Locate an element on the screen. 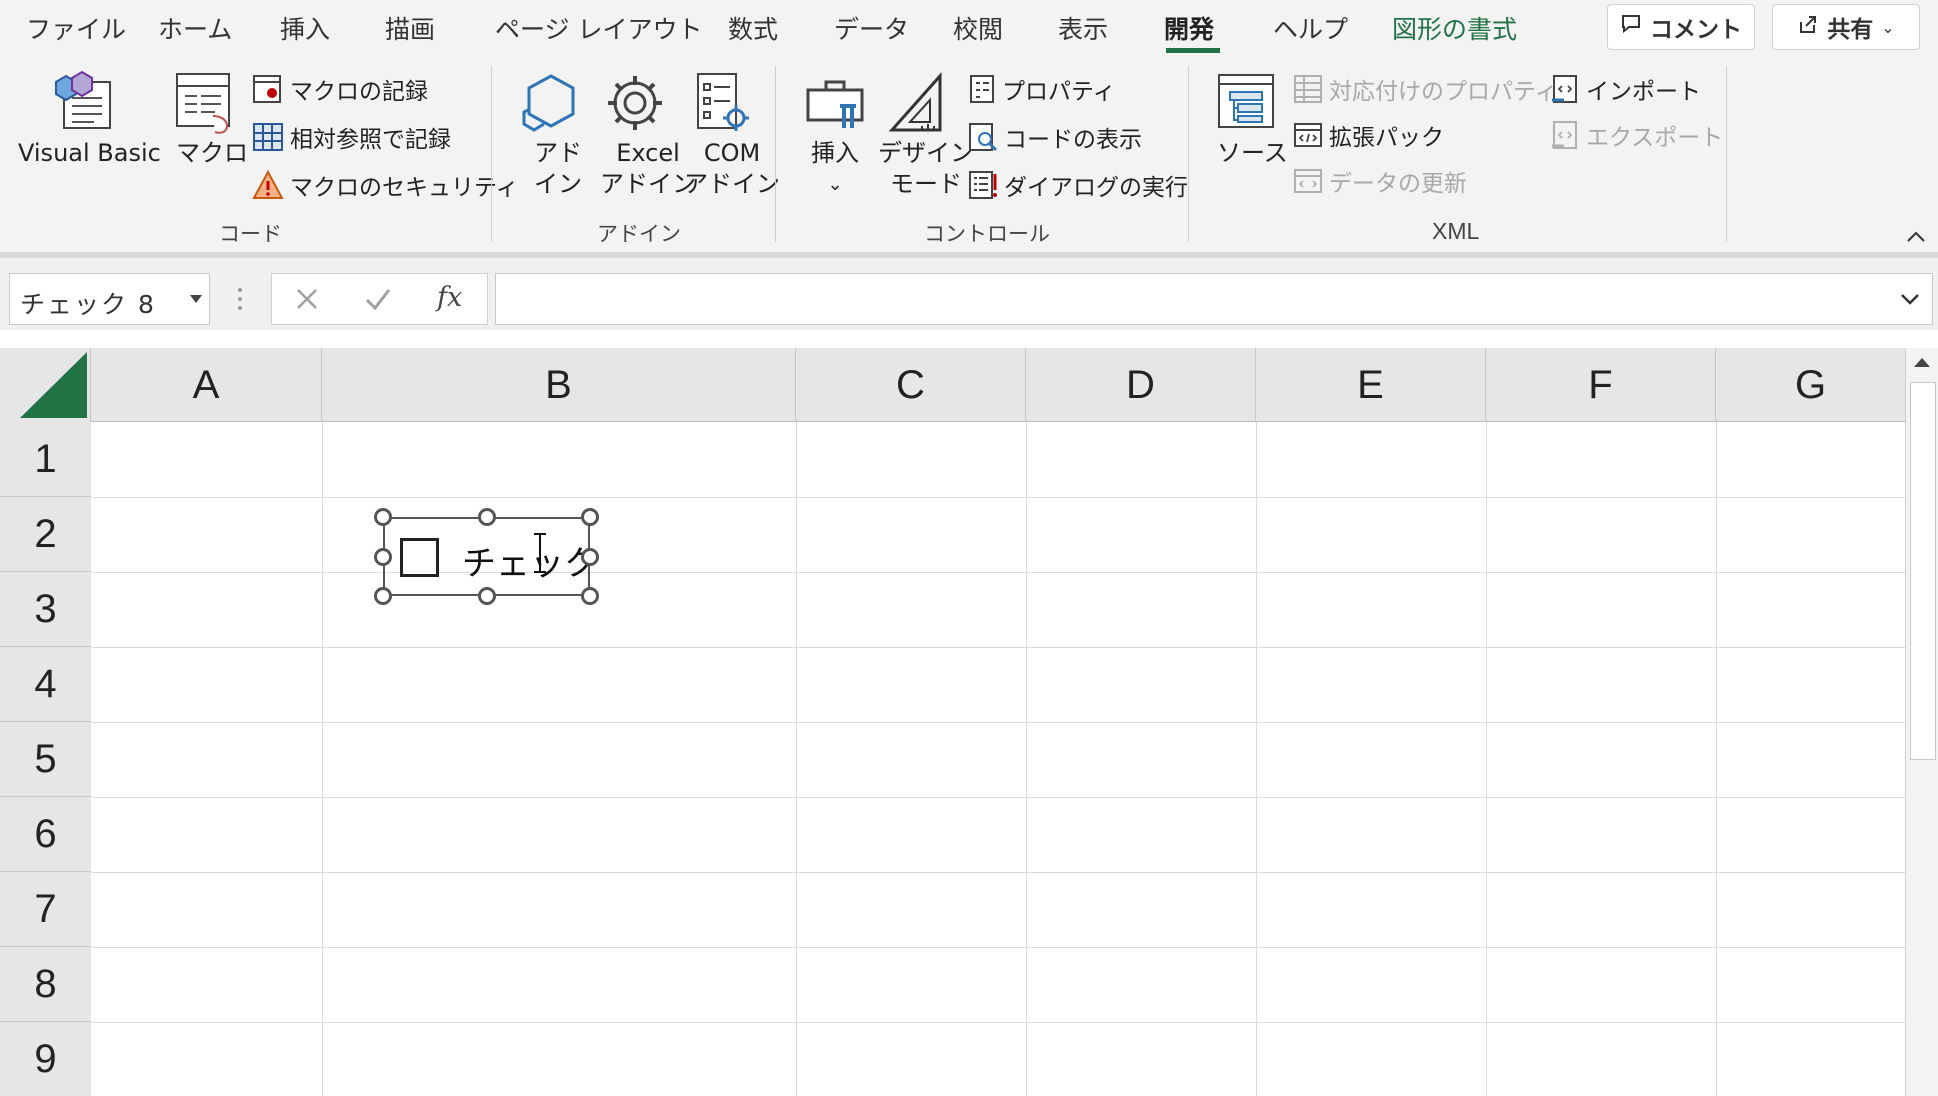  visual-basic-icon is located at coordinates (85, 102).